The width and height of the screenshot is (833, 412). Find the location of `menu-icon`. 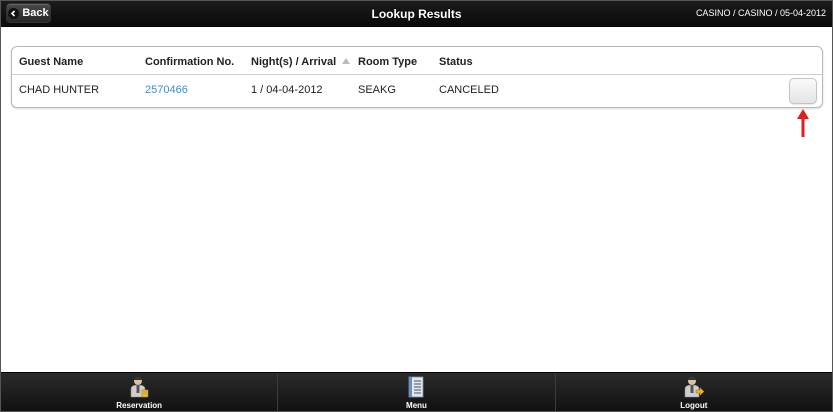

menu-icon is located at coordinates (416, 387).